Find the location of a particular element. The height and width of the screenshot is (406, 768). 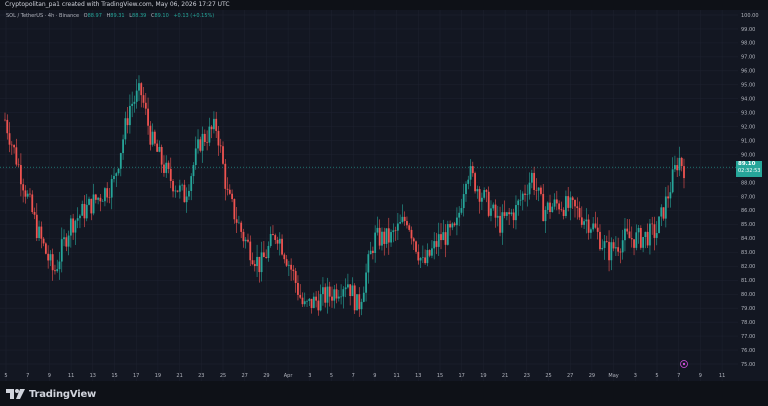

y-tick-label: 94.00 is located at coordinates (748, 100).